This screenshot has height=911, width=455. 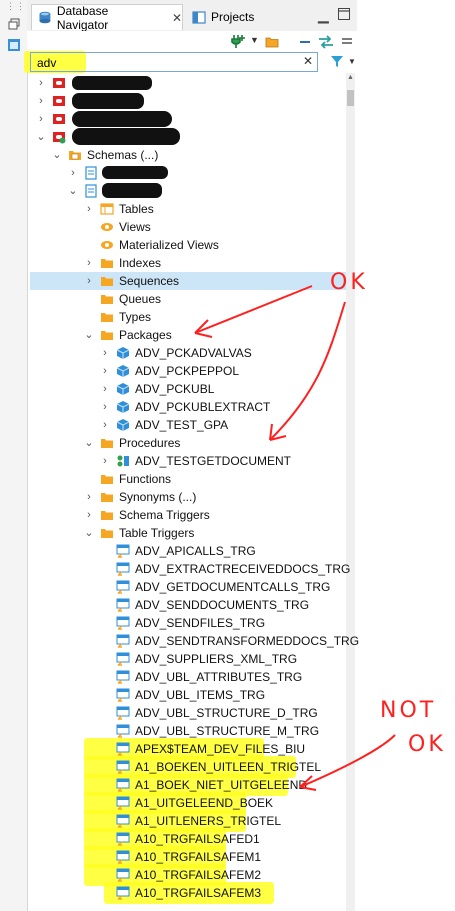 I want to click on database-icon, so click(x=45, y=17).